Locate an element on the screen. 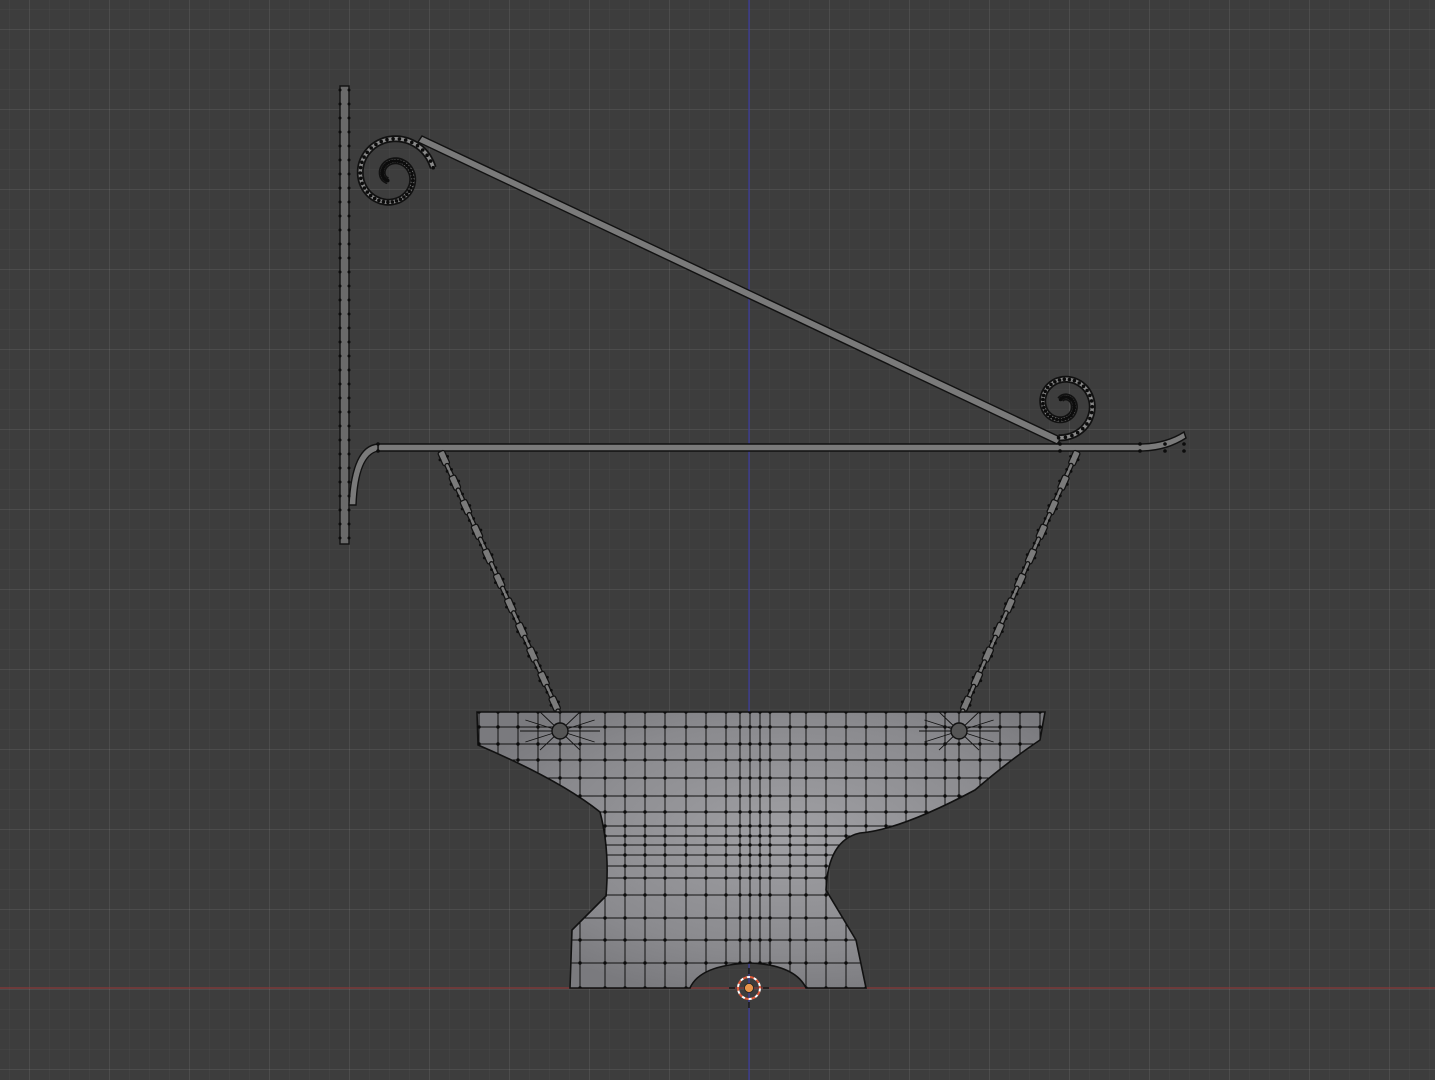  anvil-sign-mesh is located at coordinates (760, 847).